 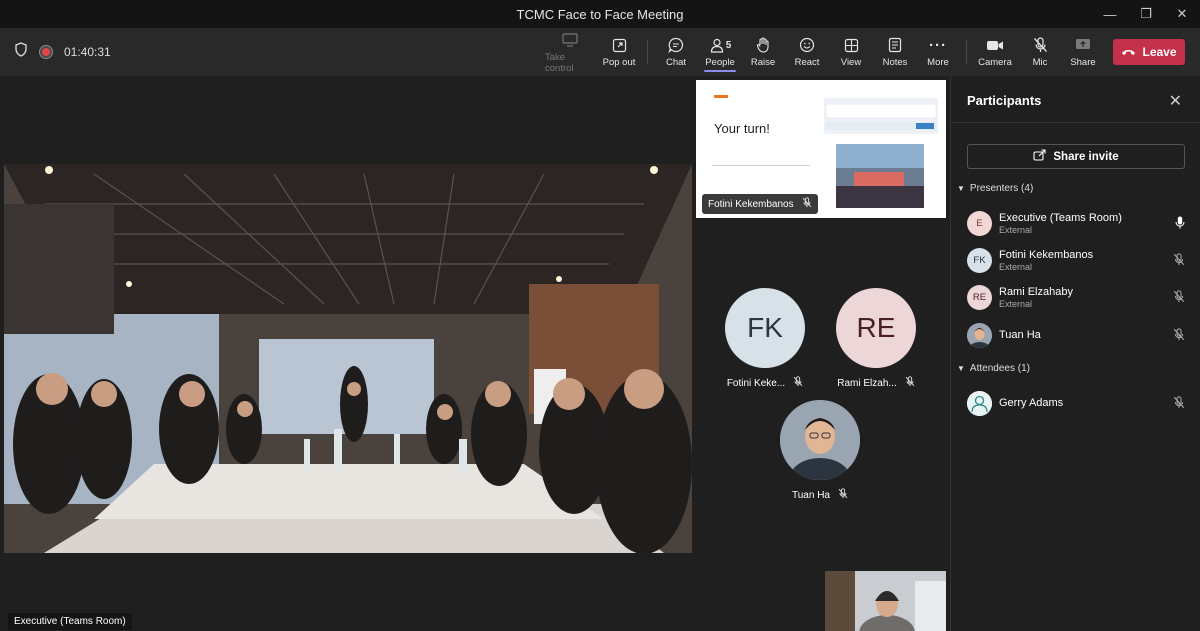 I want to click on participant-tile-tuan-ha: Tuan Ha, so click(x=820, y=451).